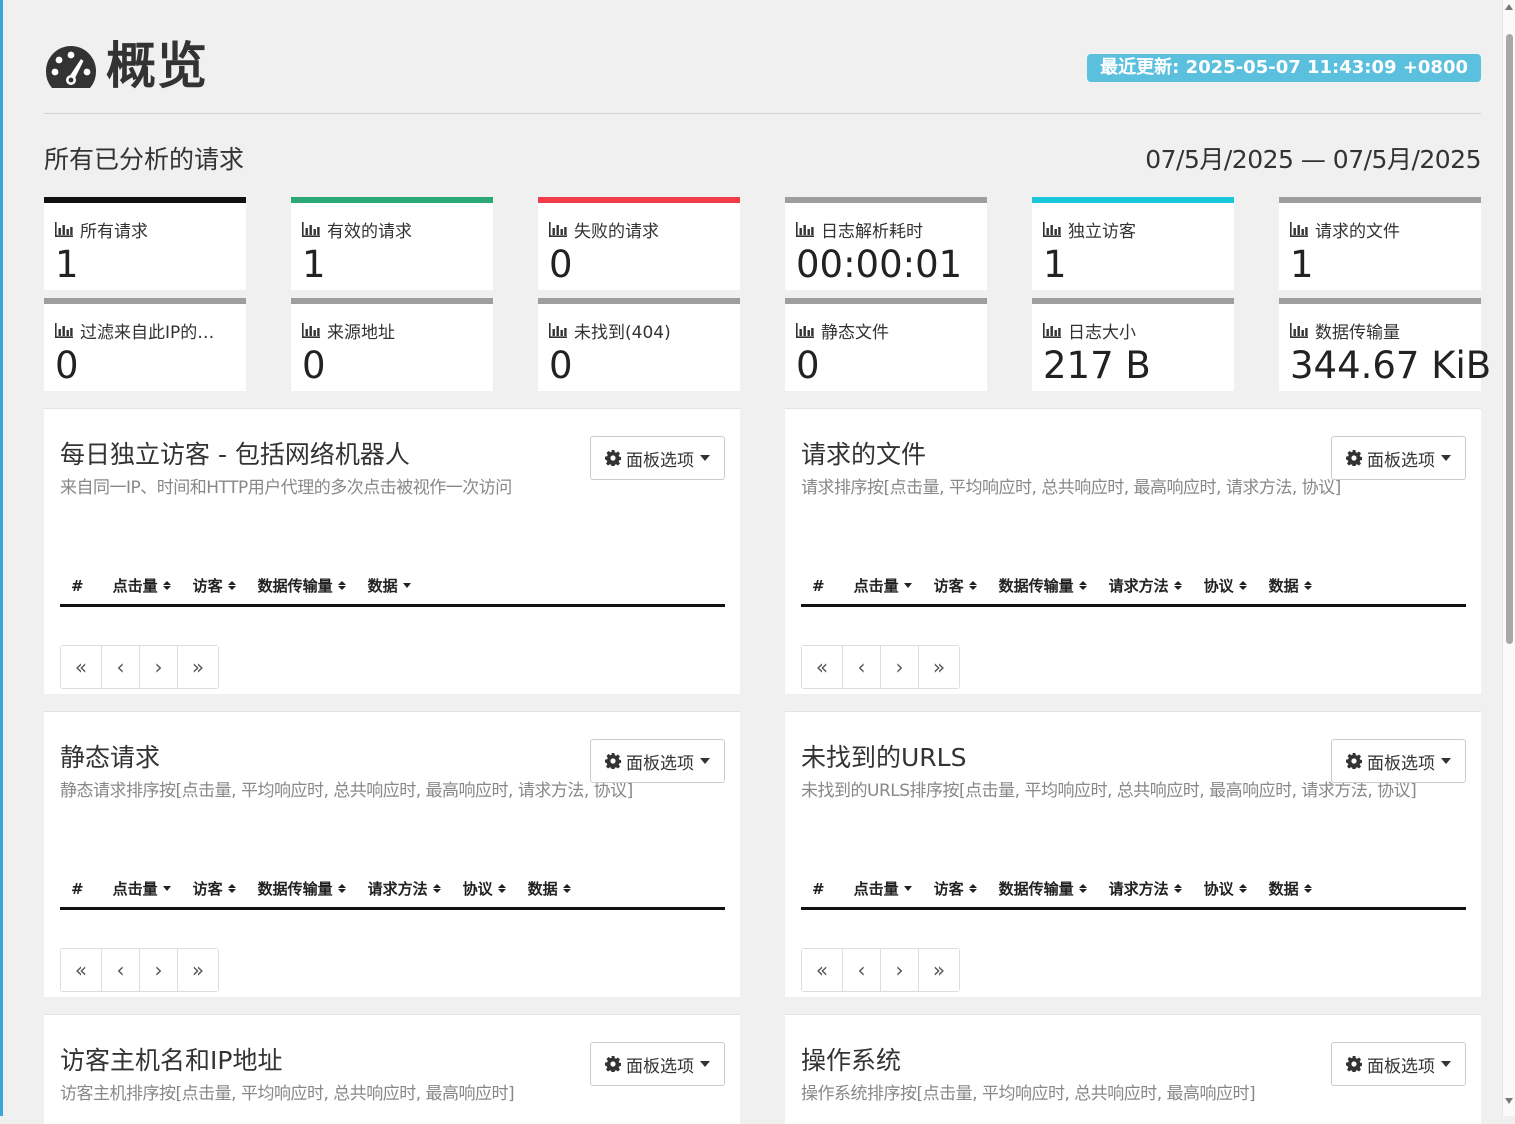  What do you see at coordinates (1509, 7) in the screenshot?
I see `scroll-up-arrow-icon` at bounding box center [1509, 7].